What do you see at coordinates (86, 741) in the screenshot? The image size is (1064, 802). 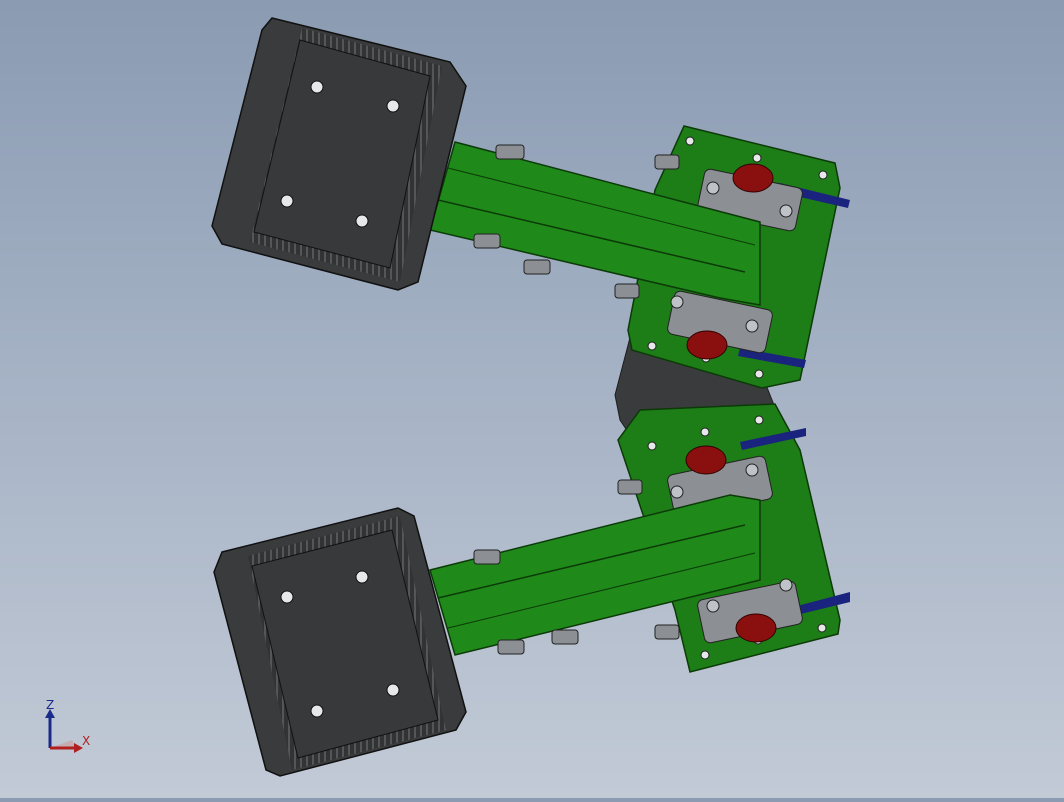 I see `x-axis-label: X` at bounding box center [86, 741].